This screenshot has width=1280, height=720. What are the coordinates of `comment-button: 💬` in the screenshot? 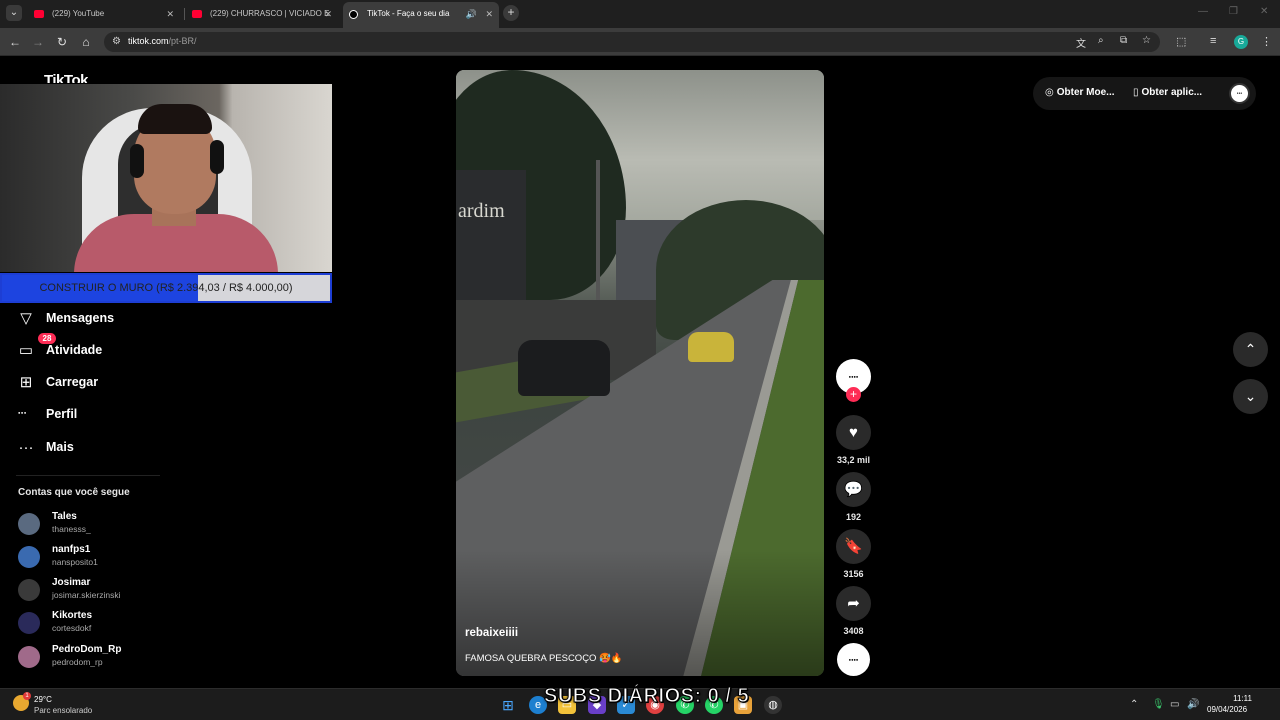 It's located at (853, 489).